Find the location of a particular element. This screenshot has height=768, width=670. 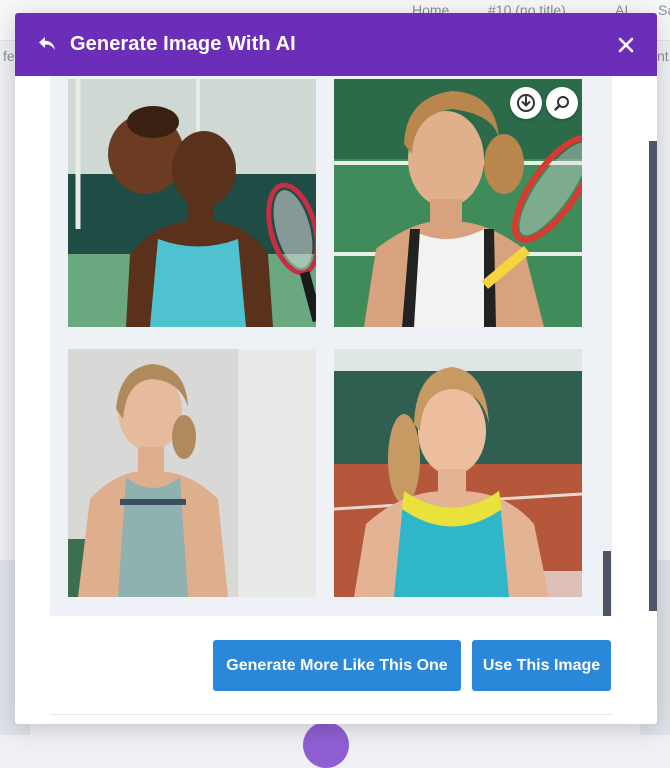

close-icon is located at coordinates (626, 45).